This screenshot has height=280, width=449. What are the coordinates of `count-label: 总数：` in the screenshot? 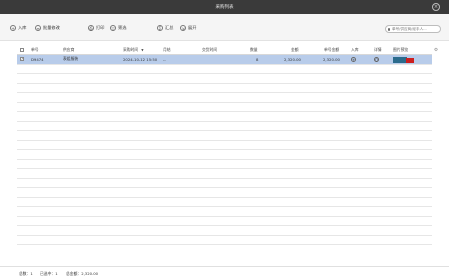 It's located at (25, 273).